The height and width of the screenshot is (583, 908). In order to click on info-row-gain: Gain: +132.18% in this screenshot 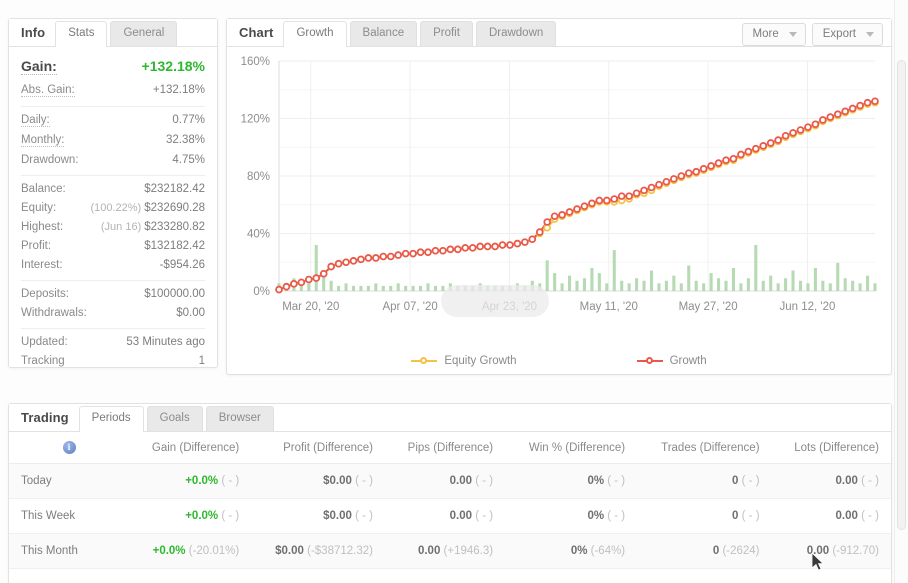, I will do `click(113, 67)`.